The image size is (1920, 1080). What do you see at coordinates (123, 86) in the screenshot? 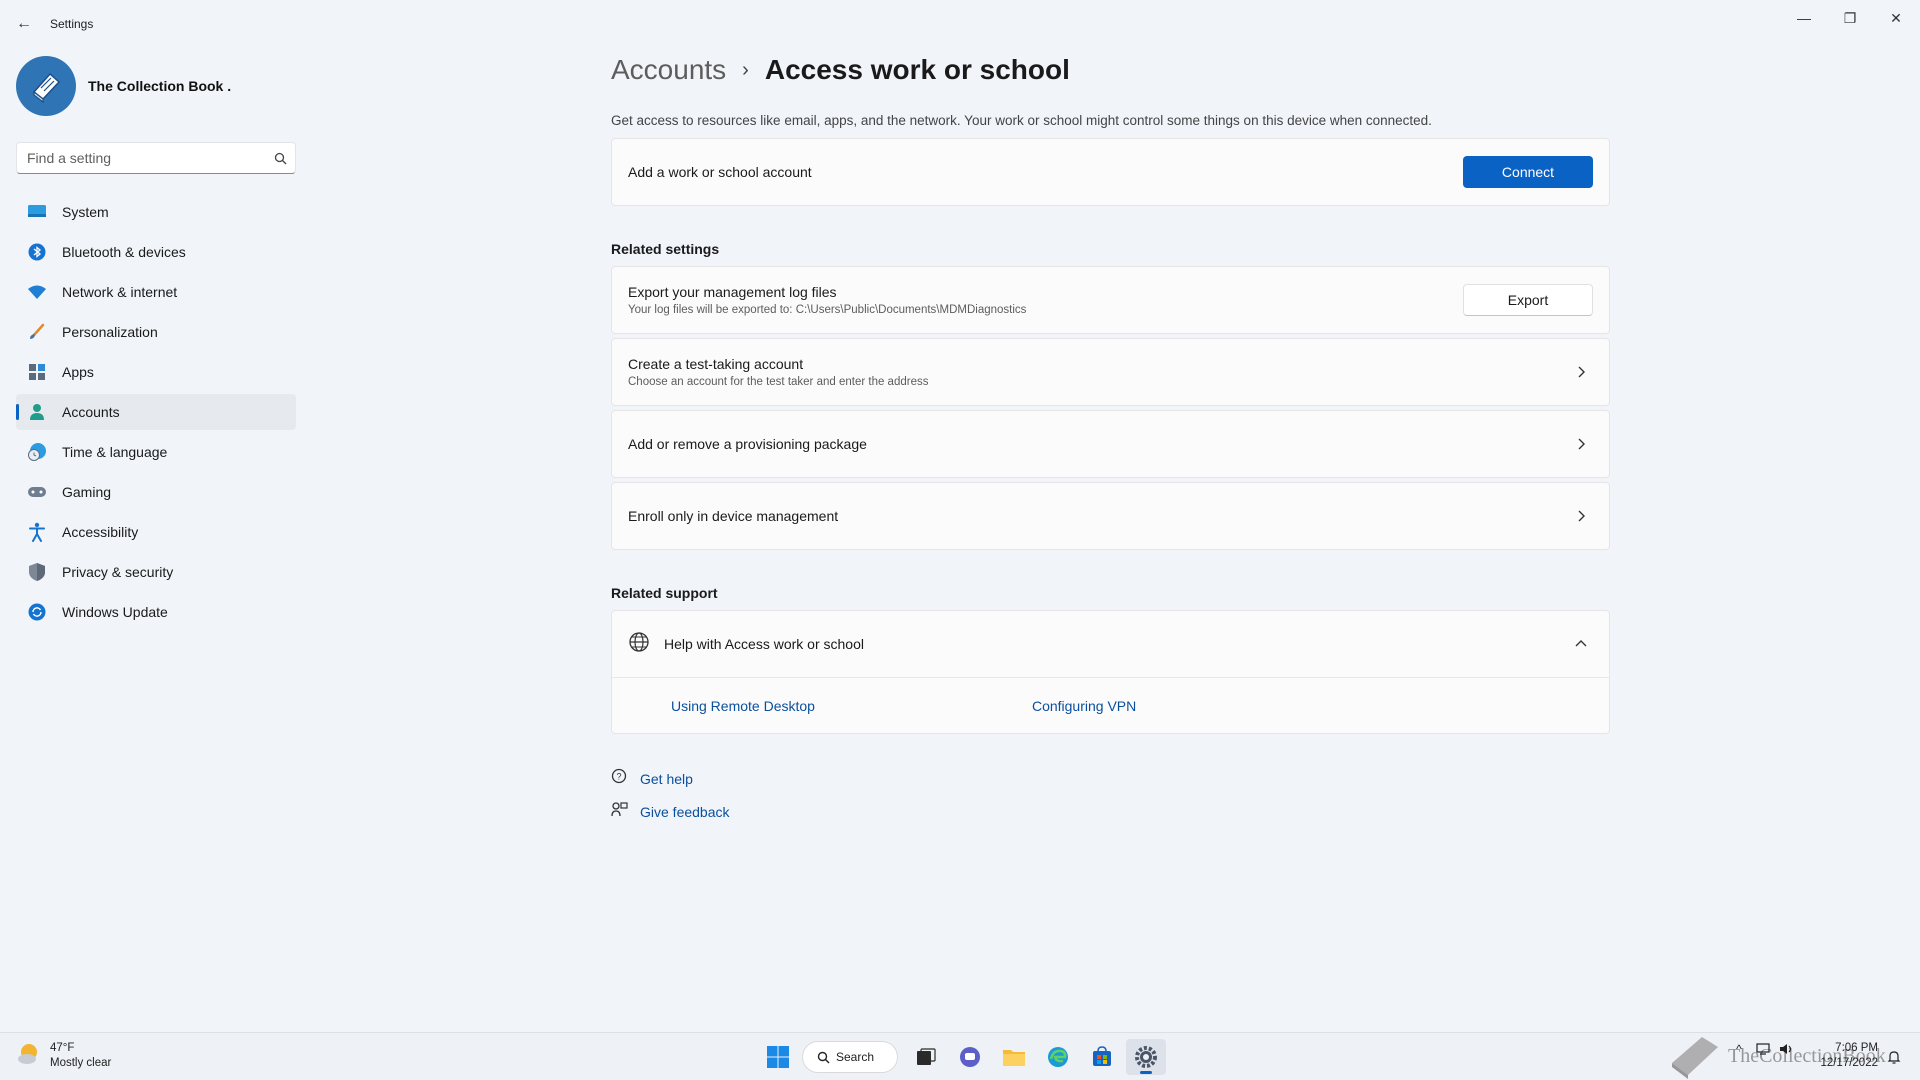
I see `user-profile: The Collection Book .` at bounding box center [123, 86].